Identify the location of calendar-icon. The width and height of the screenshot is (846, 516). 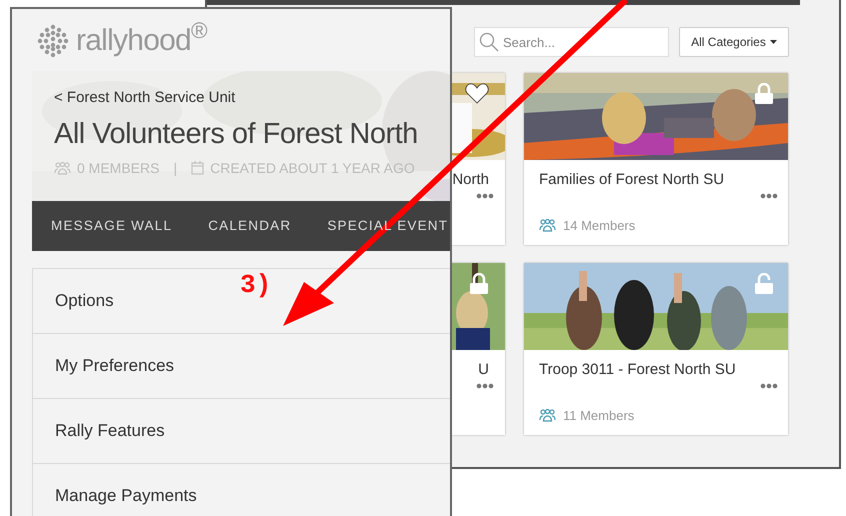
(197, 168).